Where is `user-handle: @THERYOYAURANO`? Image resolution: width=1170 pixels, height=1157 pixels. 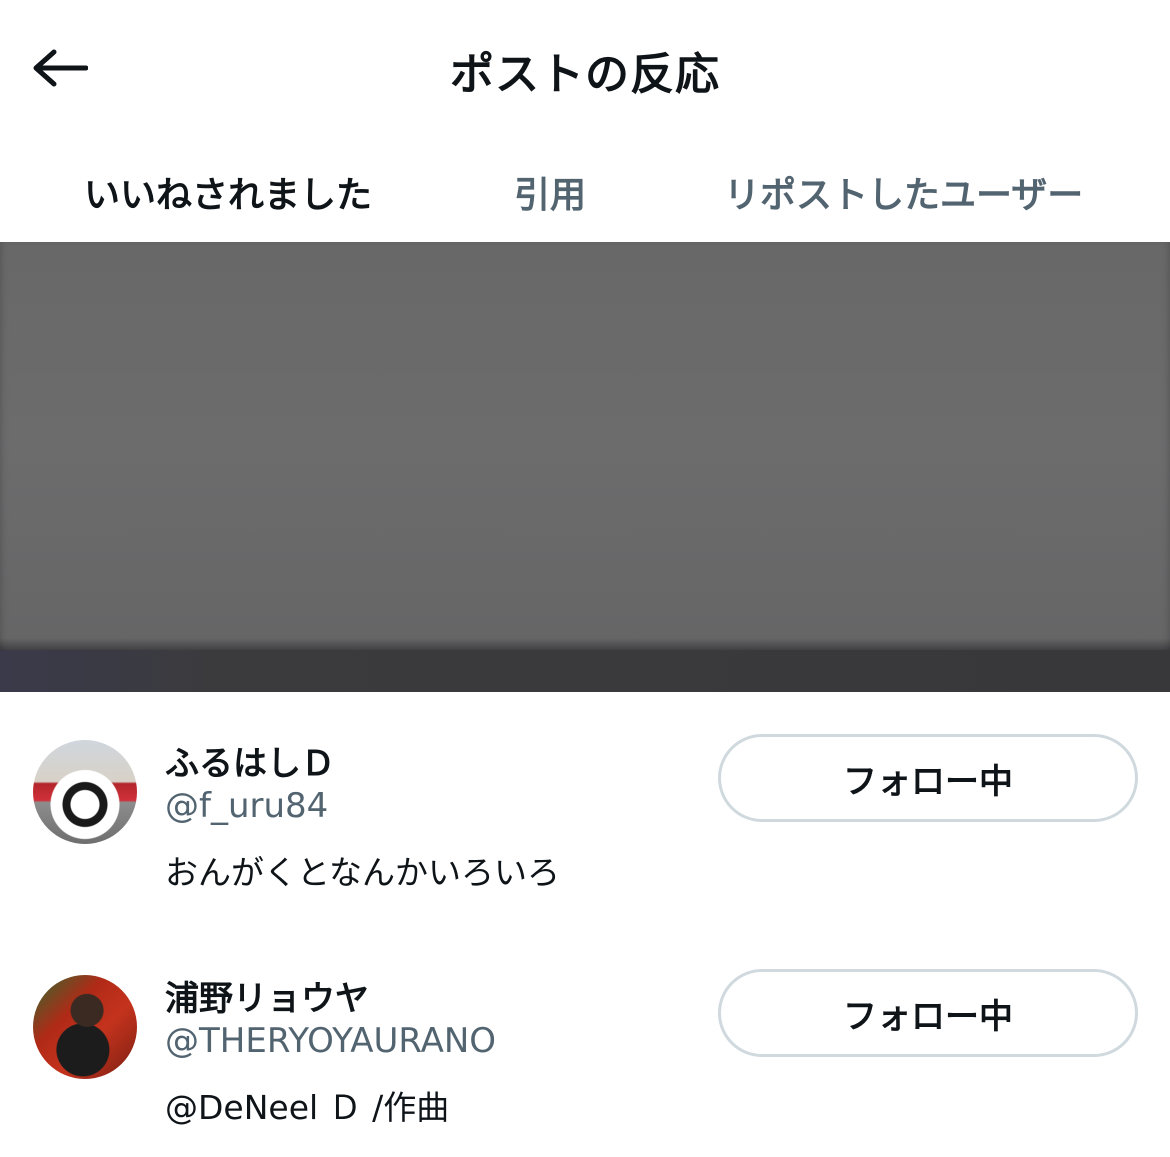
user-handle: @THERYOYAURANO is located at coordinates (331, 1041).